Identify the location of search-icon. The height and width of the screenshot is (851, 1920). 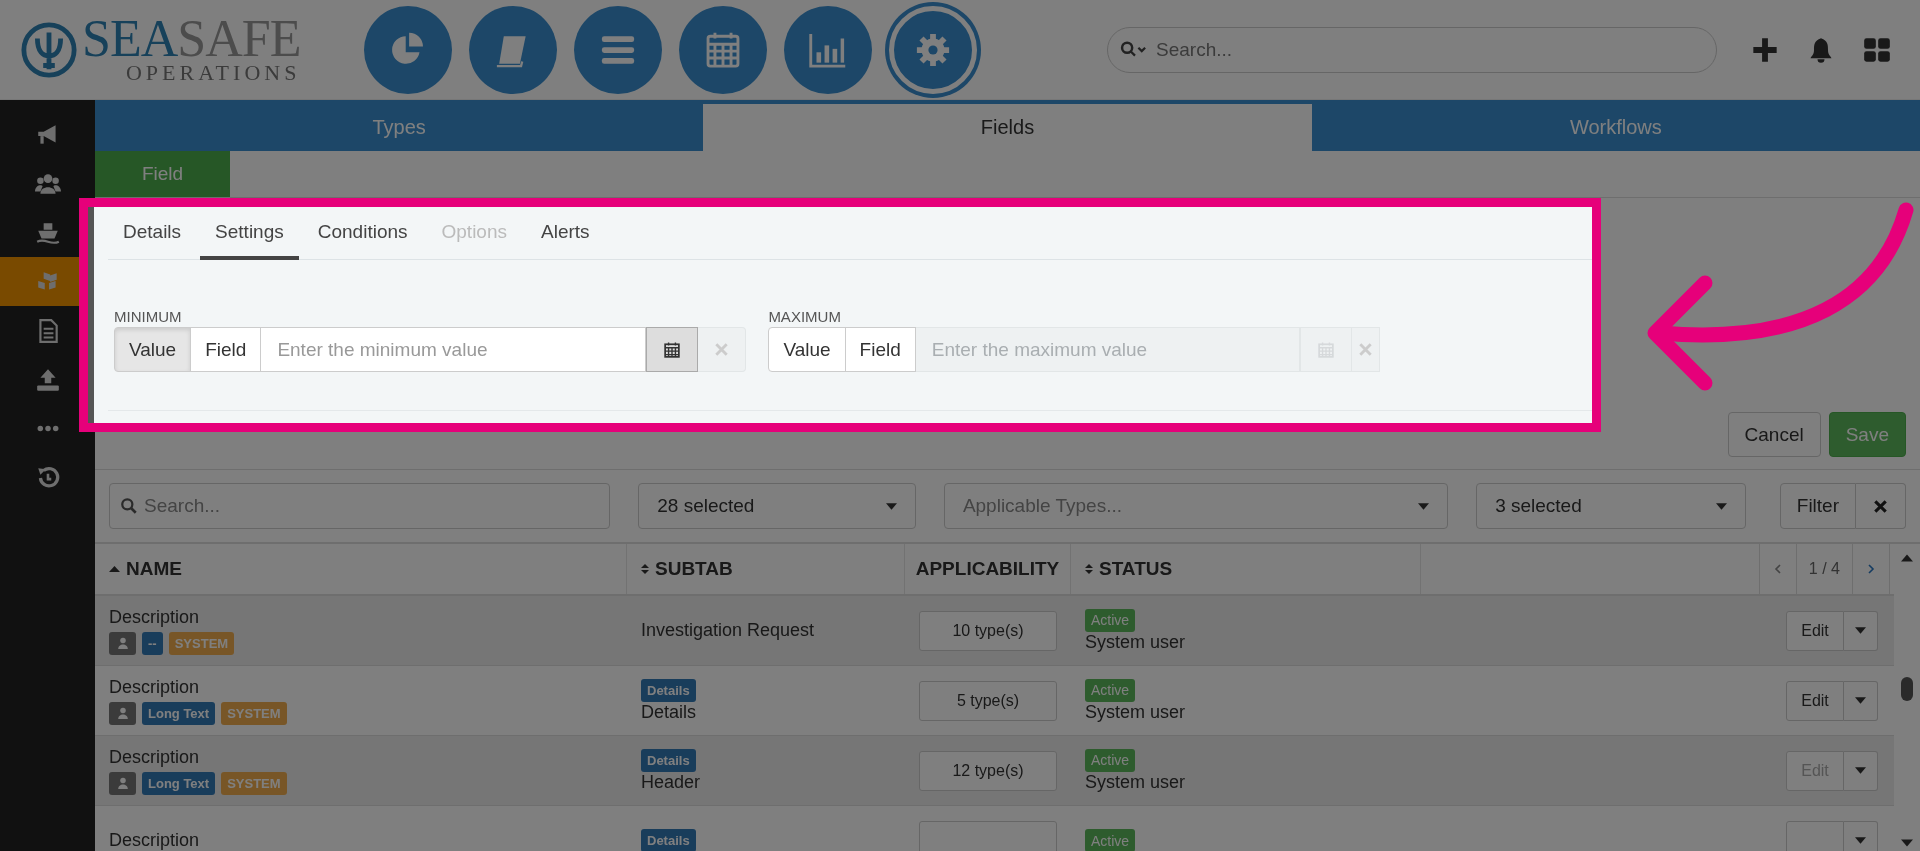
(129, 506).